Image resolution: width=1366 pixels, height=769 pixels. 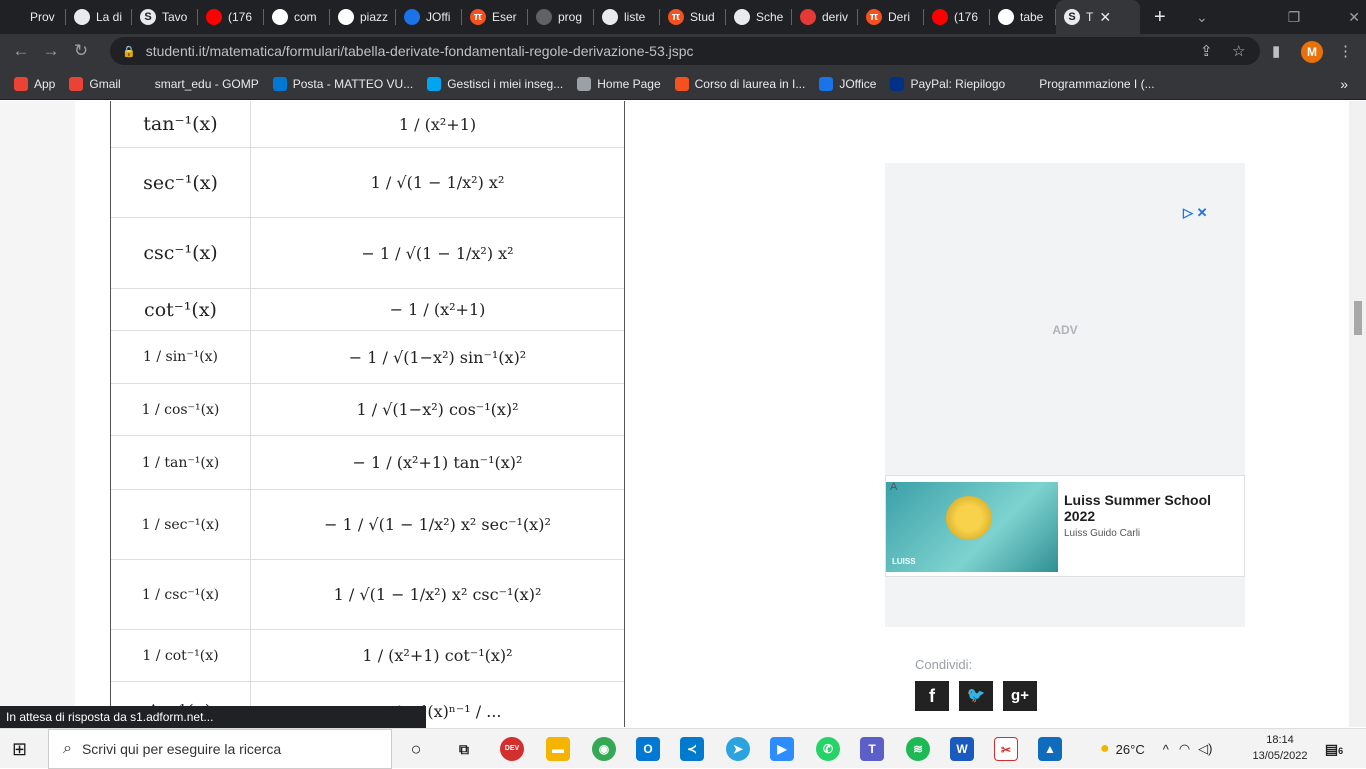 I want to click on menu-icon: ⋮, so click(x=1345, y=51).